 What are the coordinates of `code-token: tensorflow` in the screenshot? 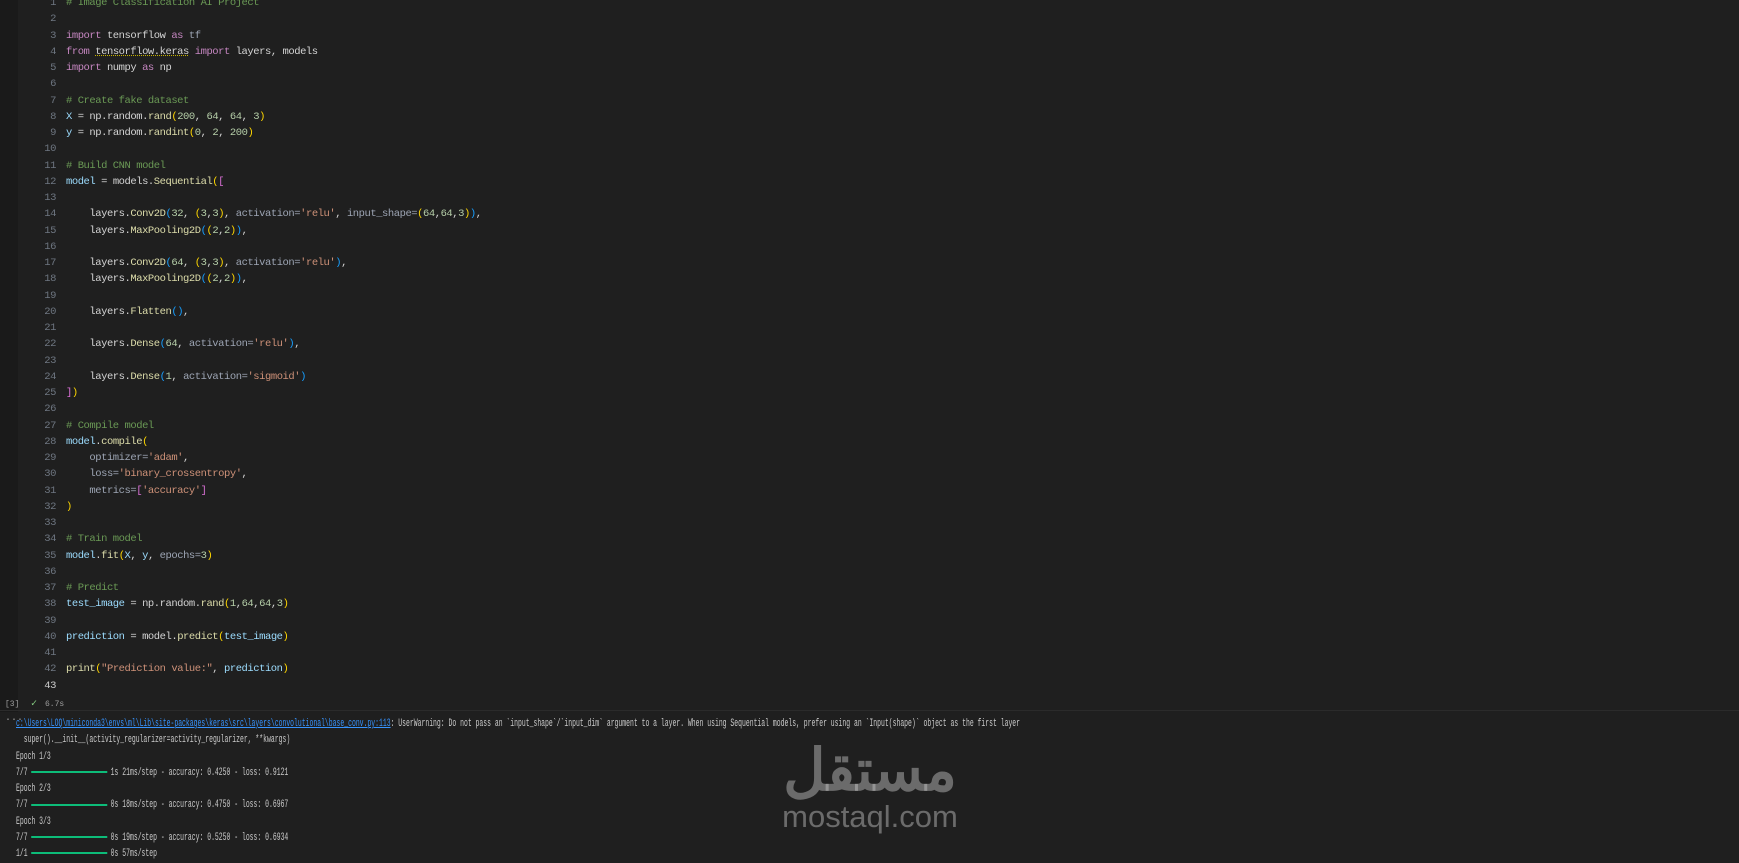 It's located at (136, 35).